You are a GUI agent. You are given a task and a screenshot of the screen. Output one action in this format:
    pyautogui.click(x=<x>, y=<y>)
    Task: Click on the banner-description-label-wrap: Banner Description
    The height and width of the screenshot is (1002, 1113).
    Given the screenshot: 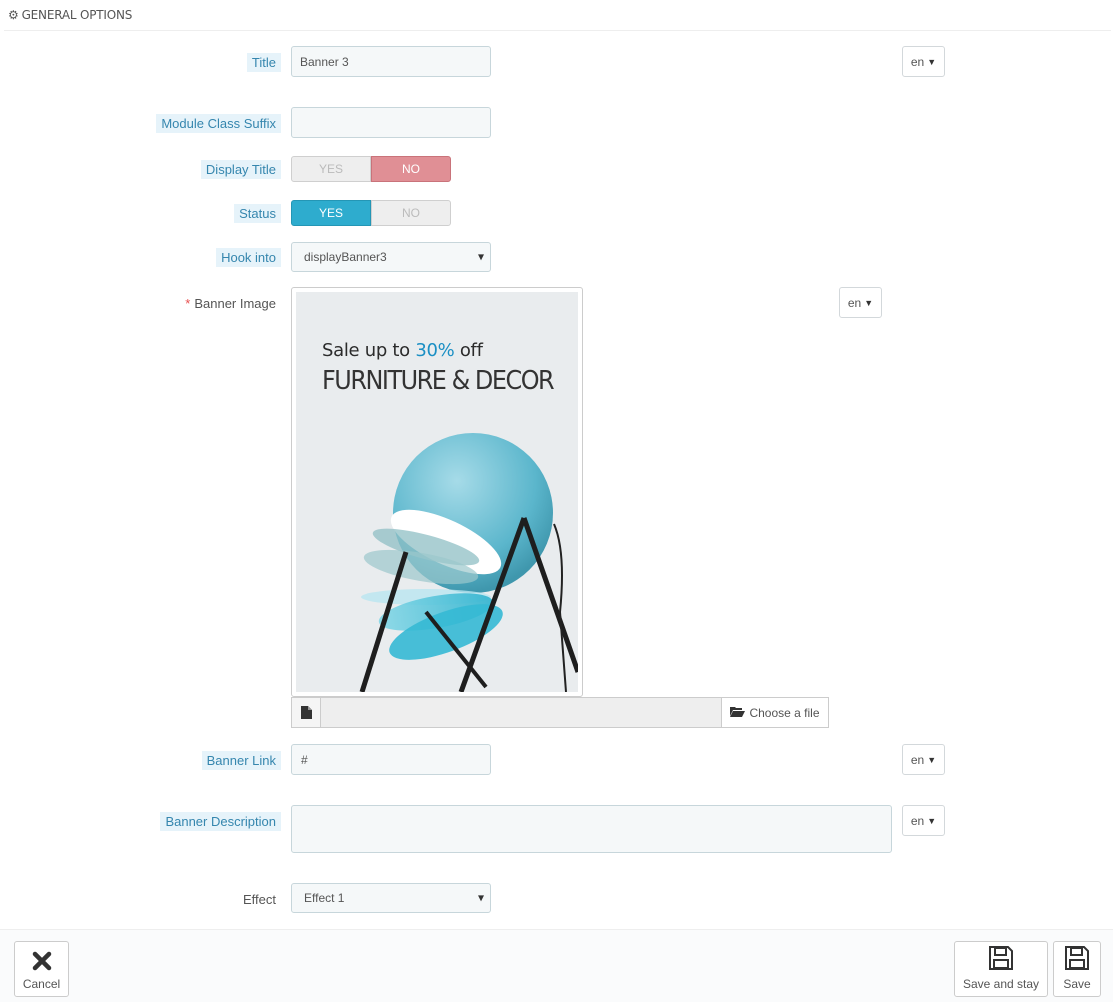 What is the action you would take?
    pyautogui.click(x=220, y=821)
    